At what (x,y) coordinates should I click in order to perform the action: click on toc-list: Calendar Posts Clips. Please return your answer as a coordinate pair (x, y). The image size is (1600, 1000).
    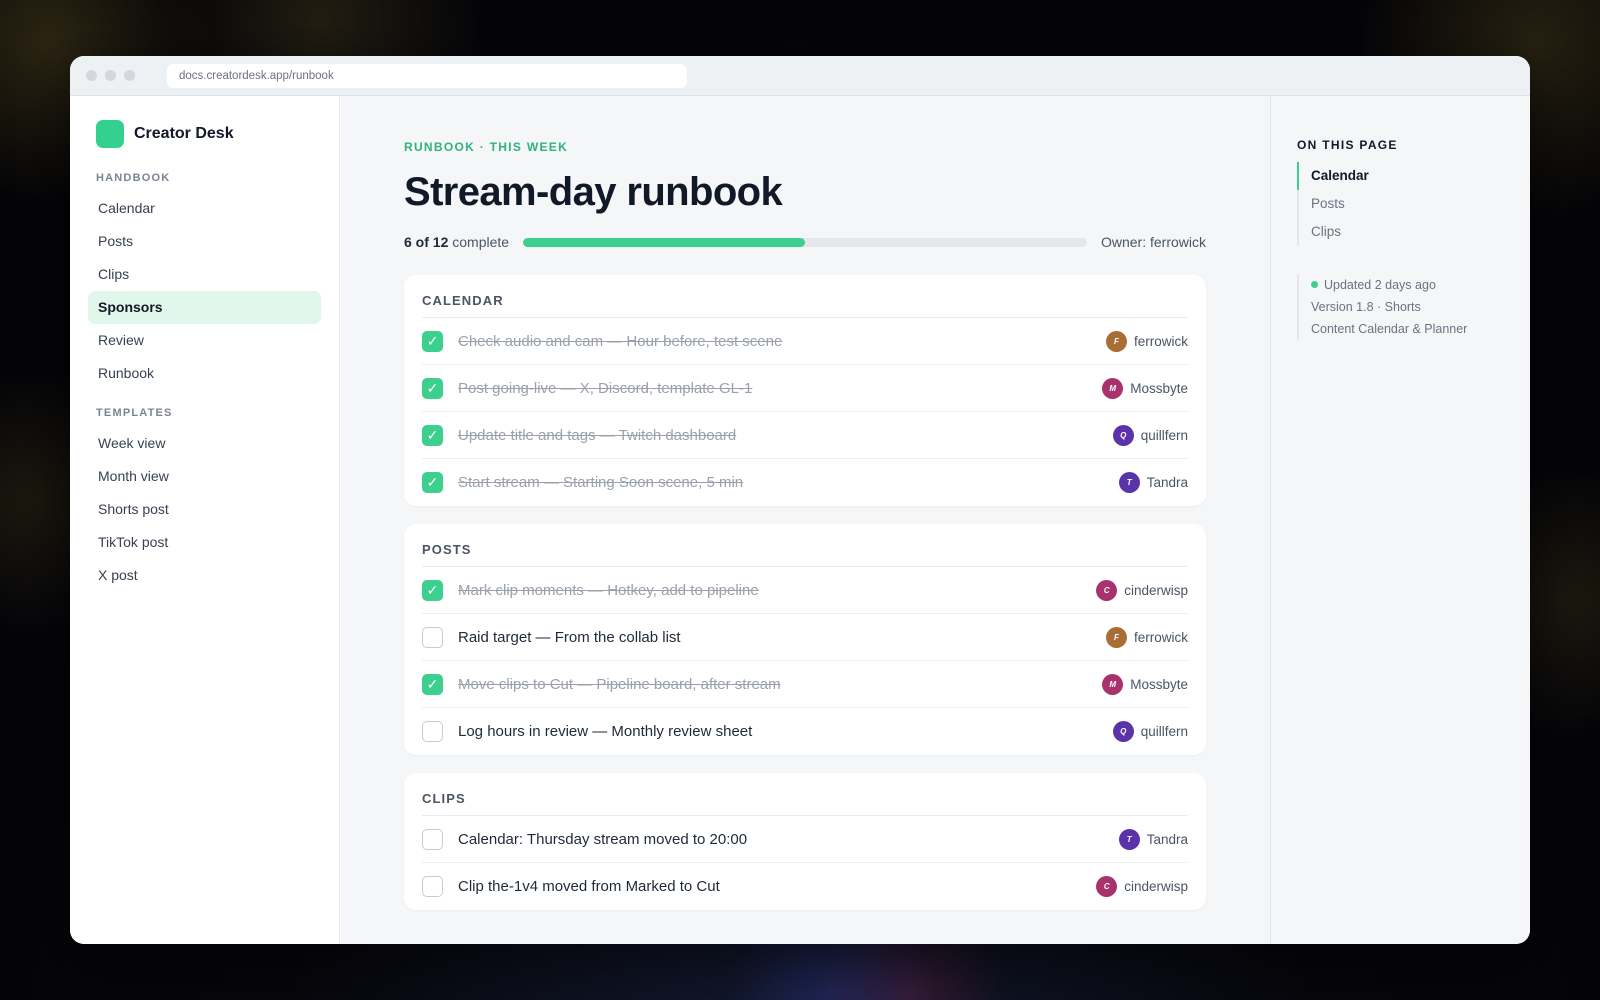
    Looking at the image, I should click on (1400, 204).